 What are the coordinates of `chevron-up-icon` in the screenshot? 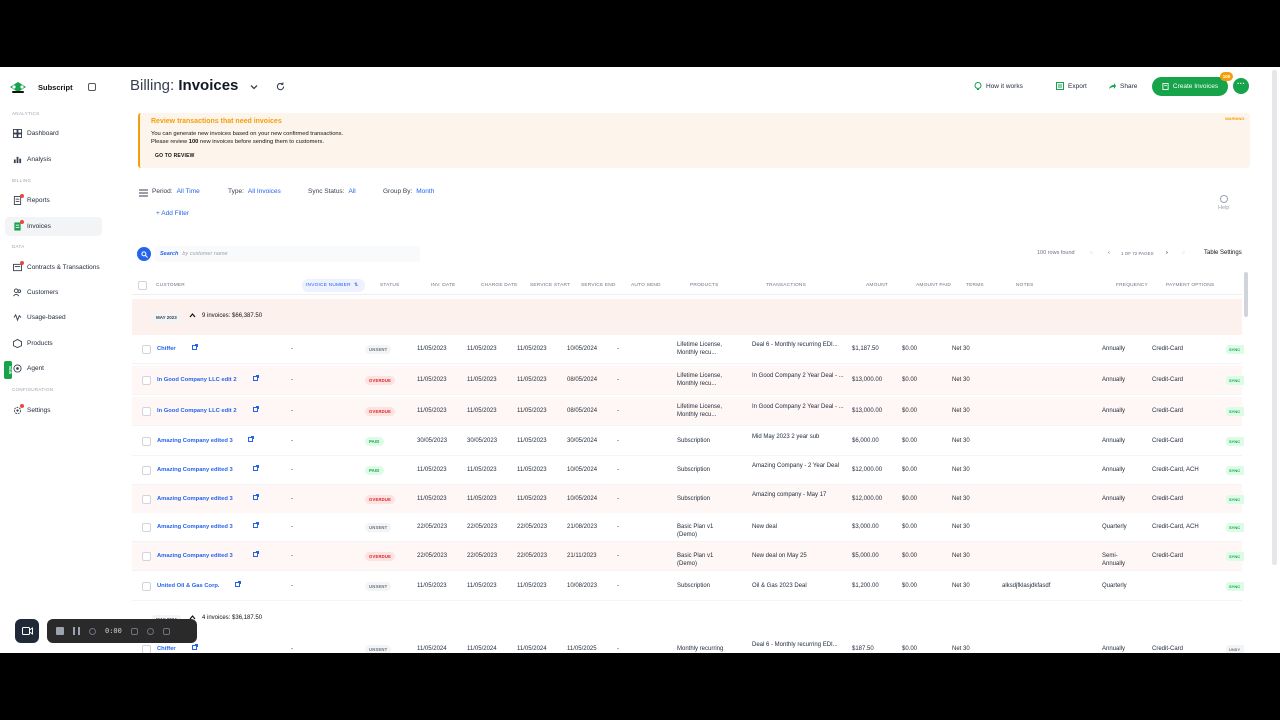 It's located at (192, 315).